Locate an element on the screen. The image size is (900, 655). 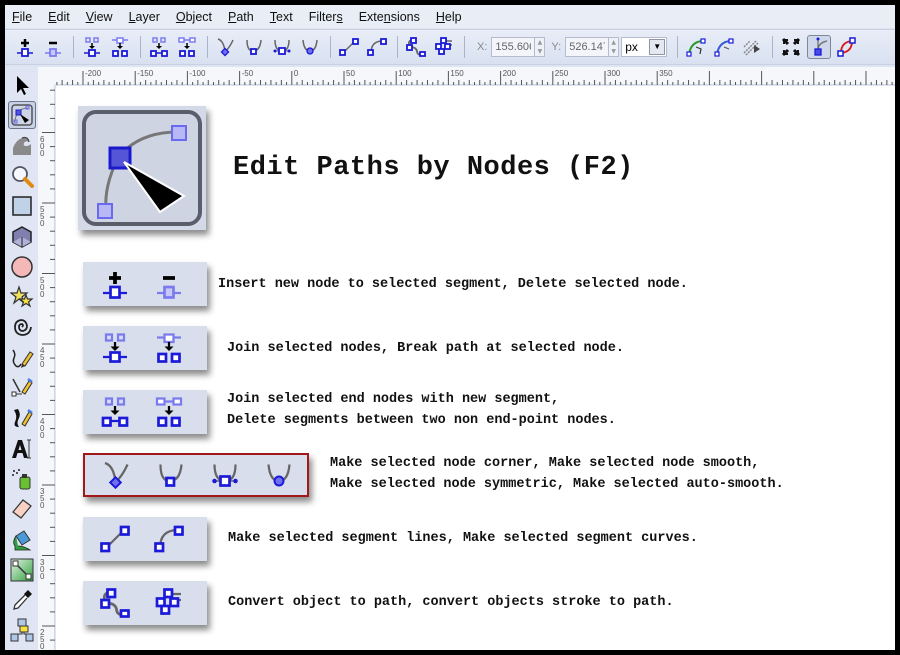
ruler-label: 350 is located at coordinates (42, 498).